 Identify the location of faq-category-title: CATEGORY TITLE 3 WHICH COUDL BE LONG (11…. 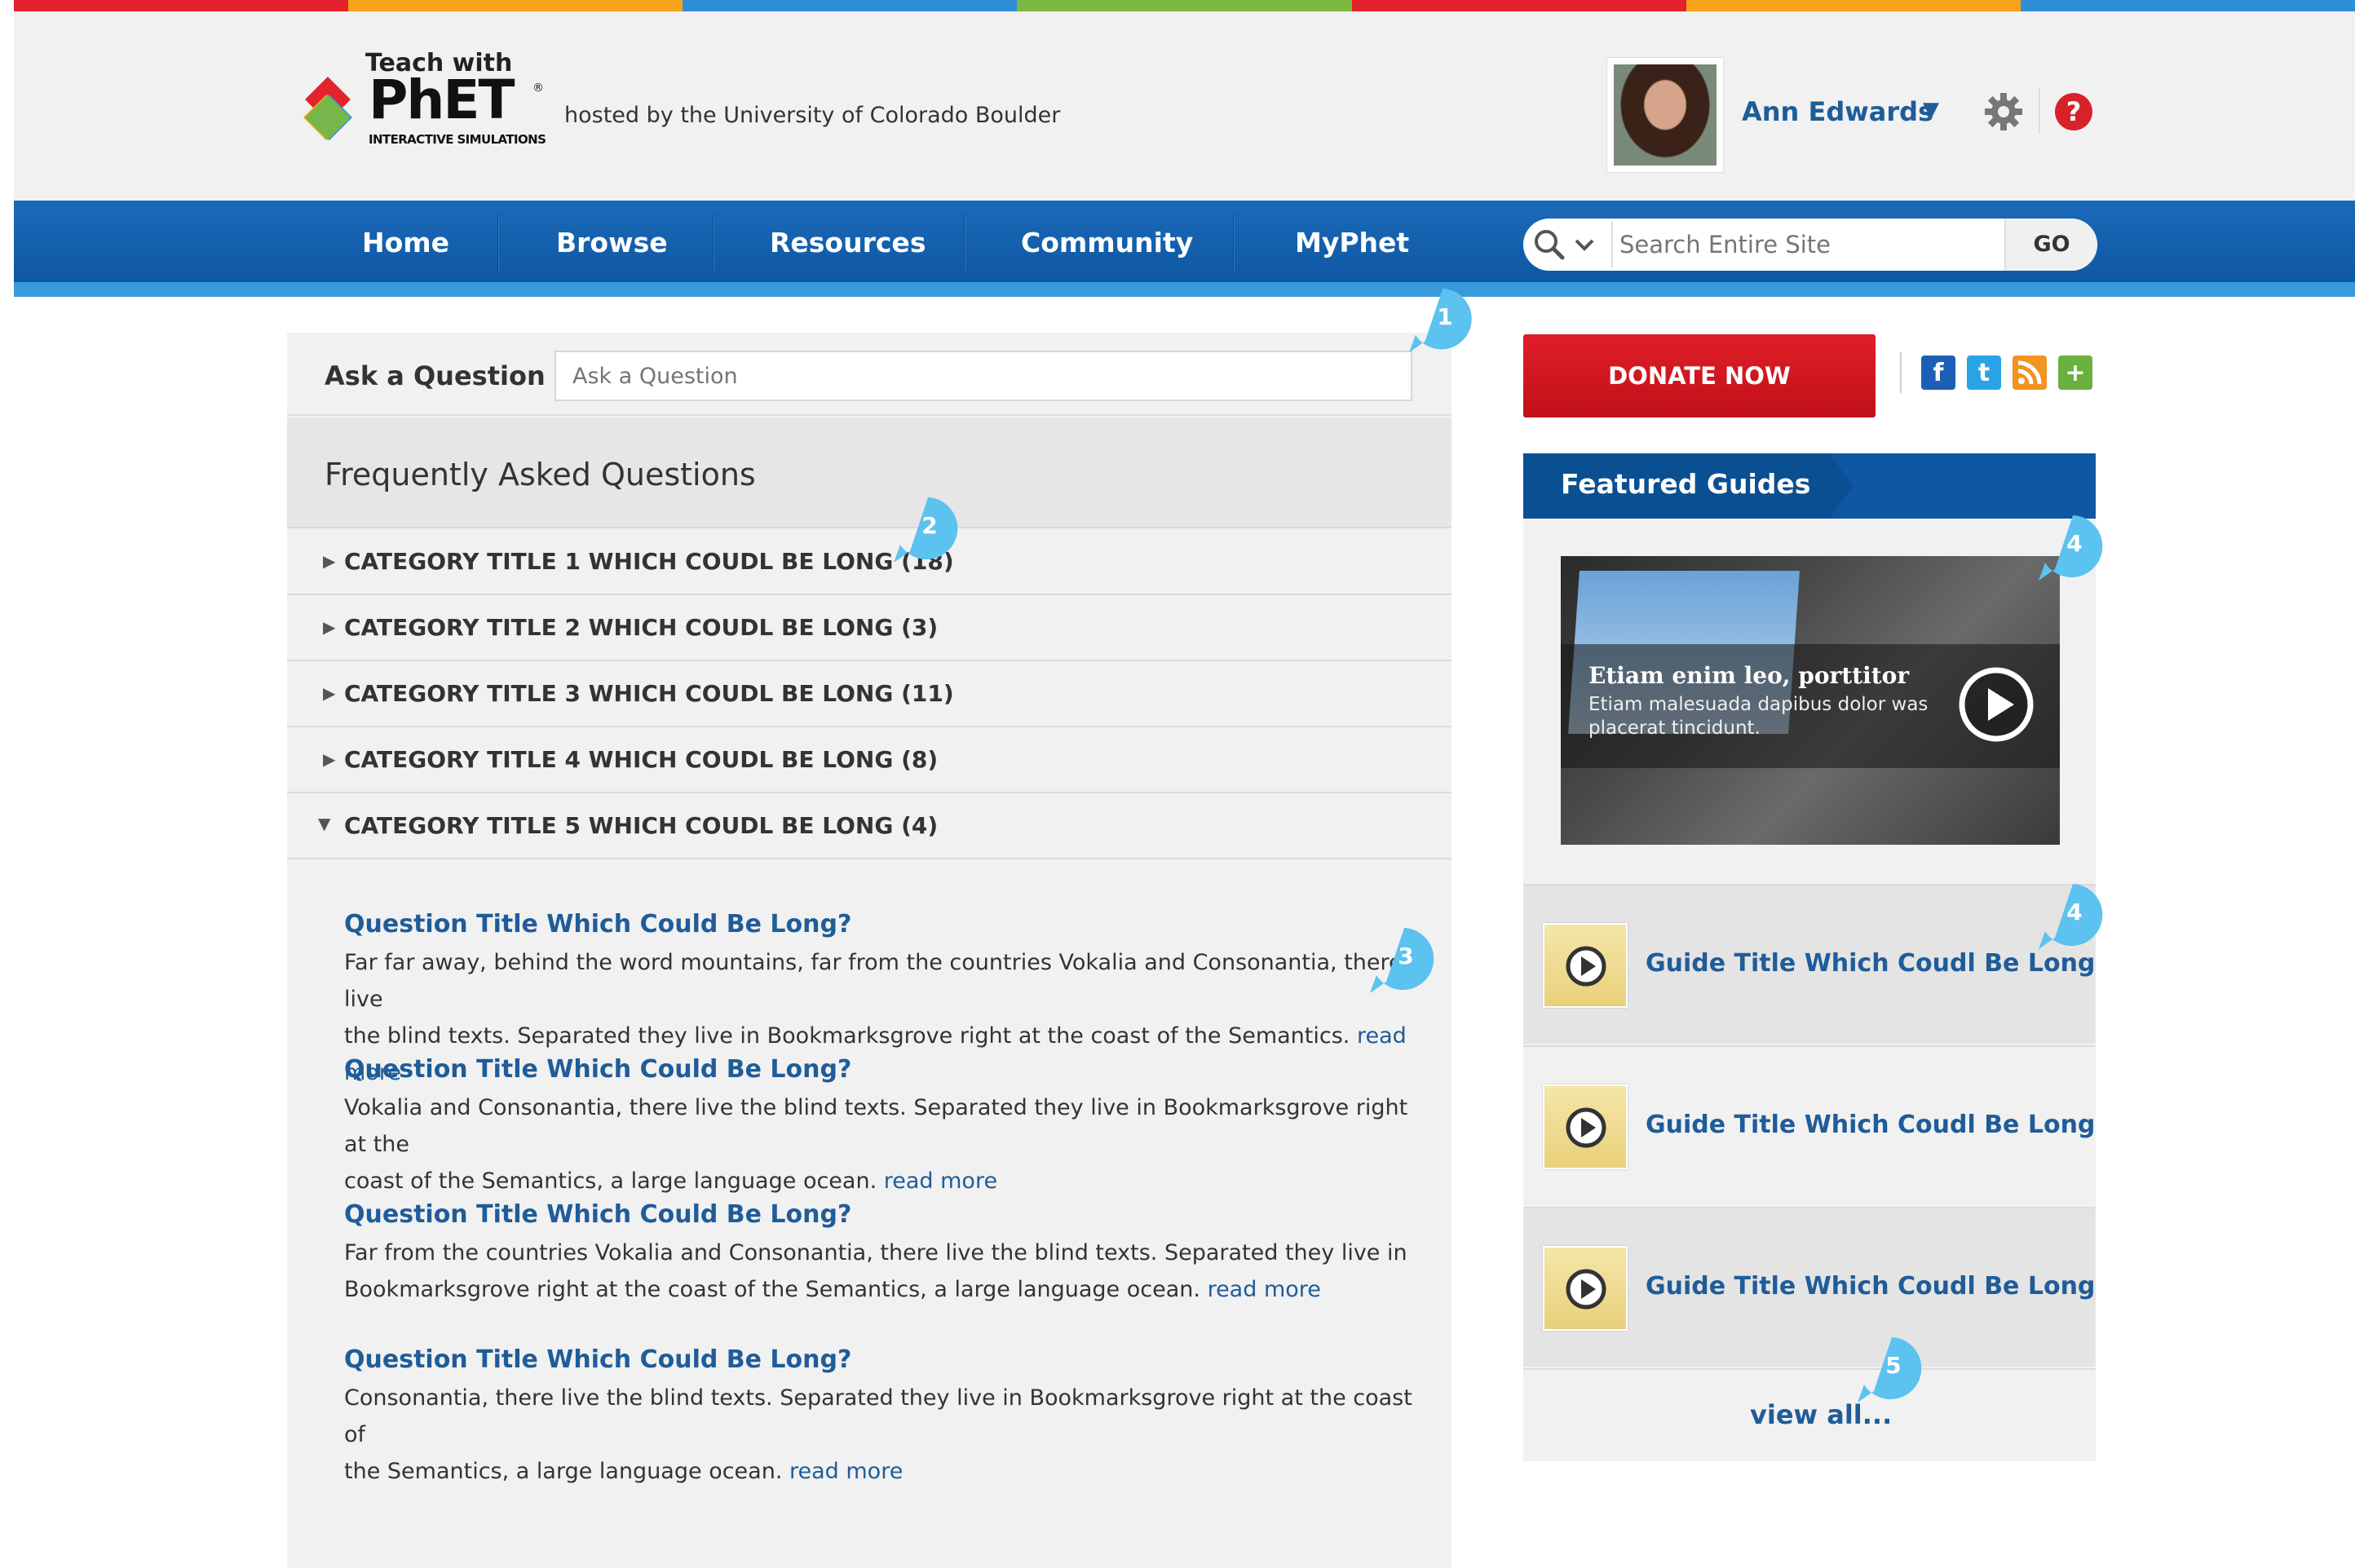
(649, 693).